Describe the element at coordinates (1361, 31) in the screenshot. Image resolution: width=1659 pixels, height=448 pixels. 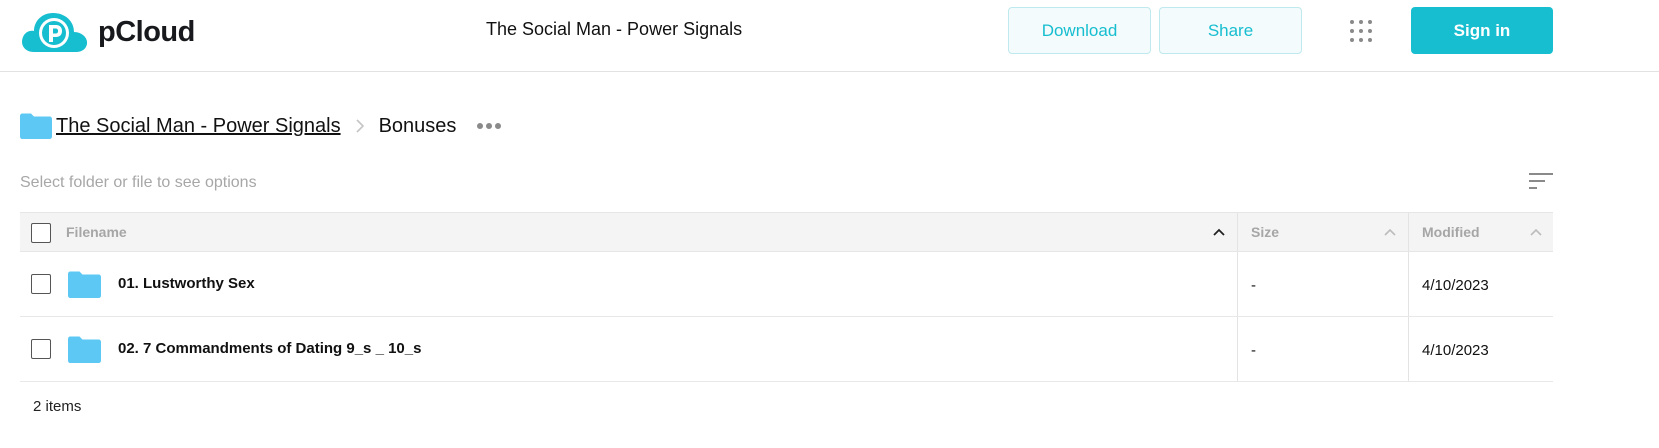
I see `apps-grid-icon` at that location.